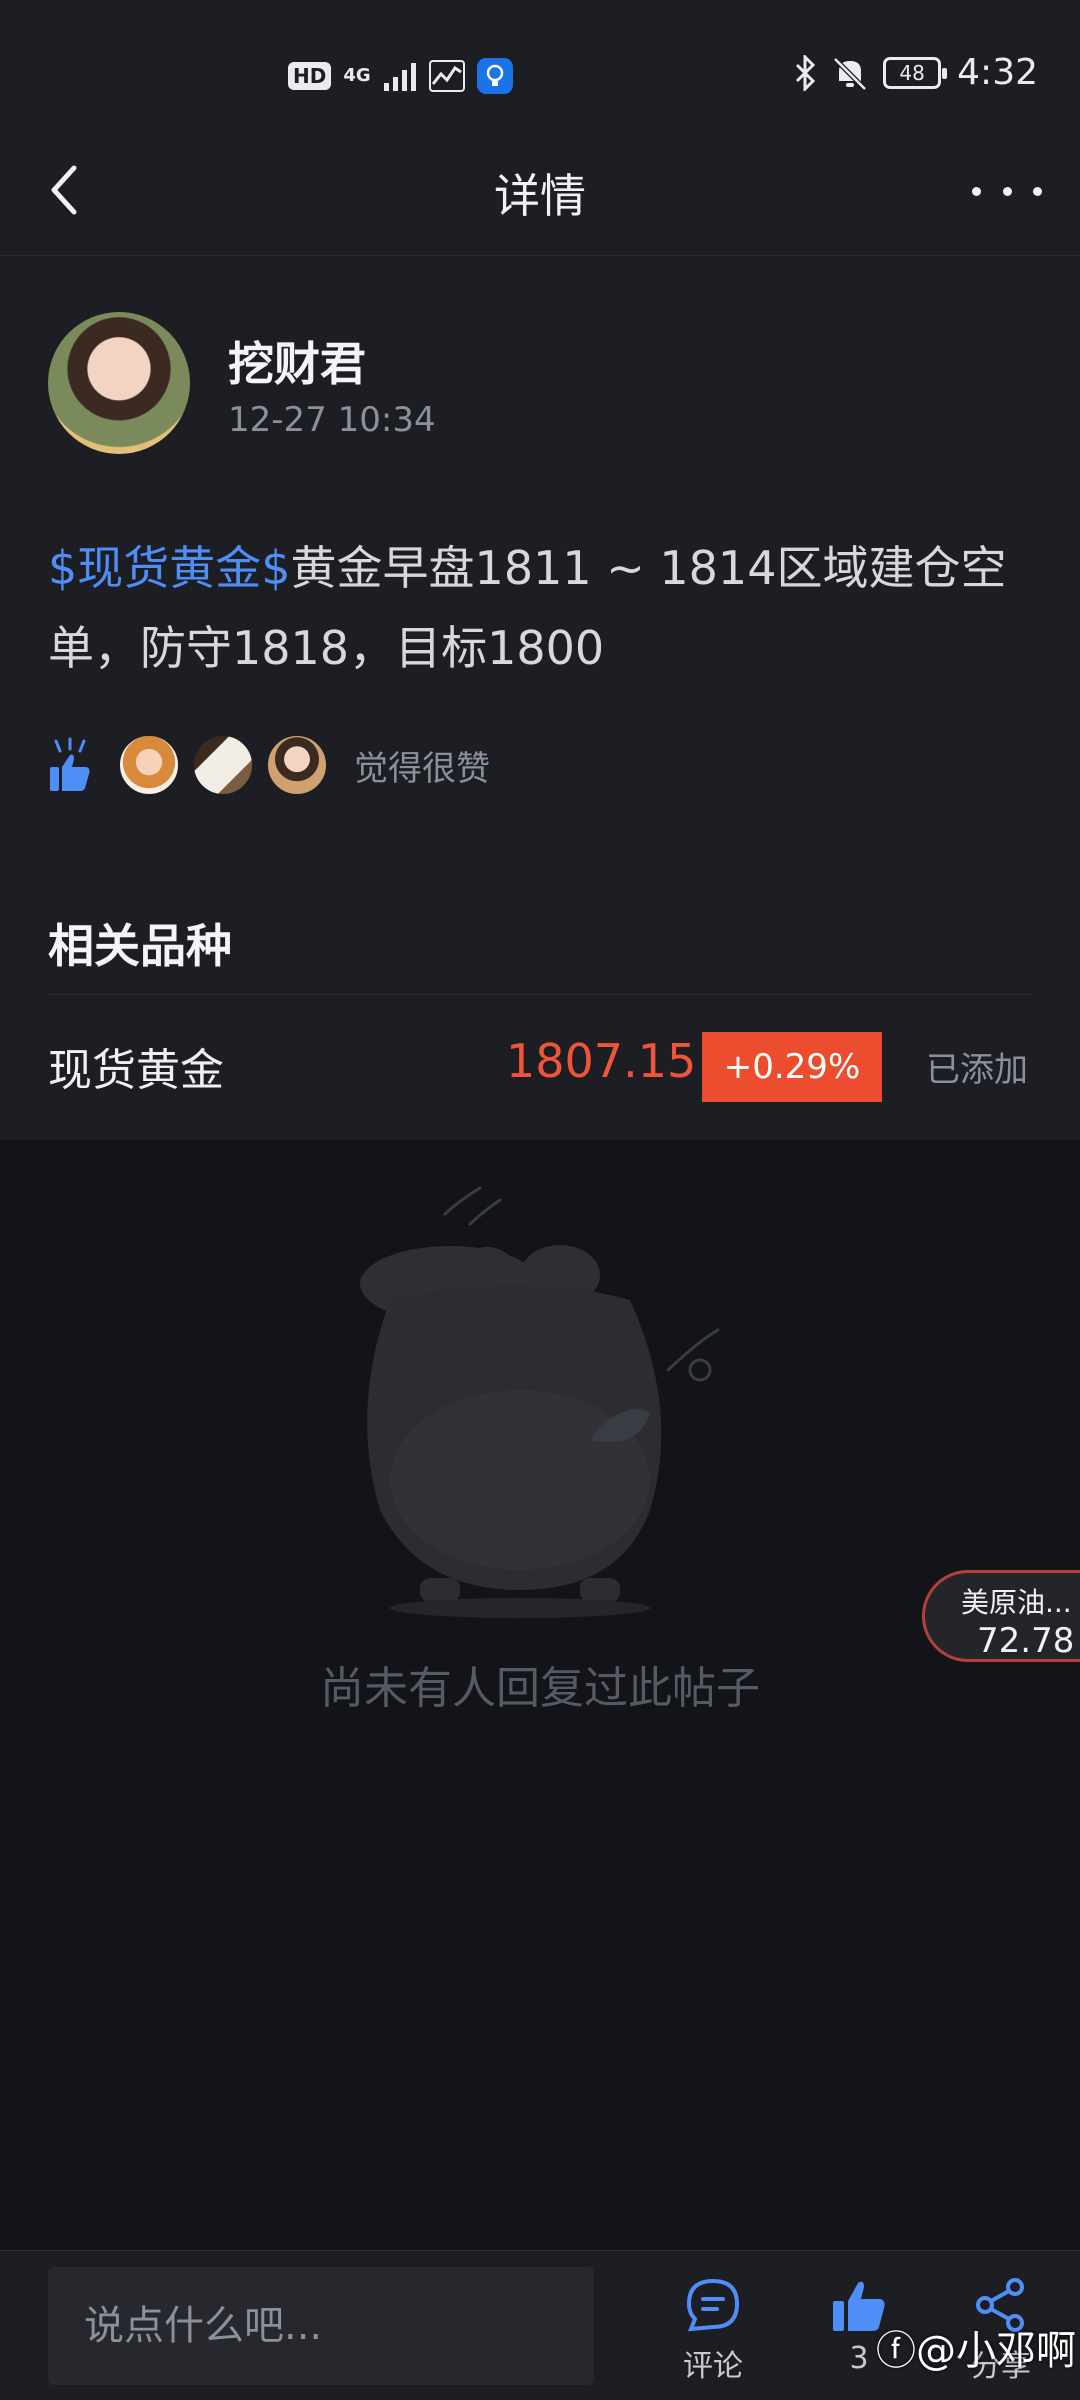 This screenshot has width=1080, height=2400. I want to click on battery-icon: 48, so click(915, 72).